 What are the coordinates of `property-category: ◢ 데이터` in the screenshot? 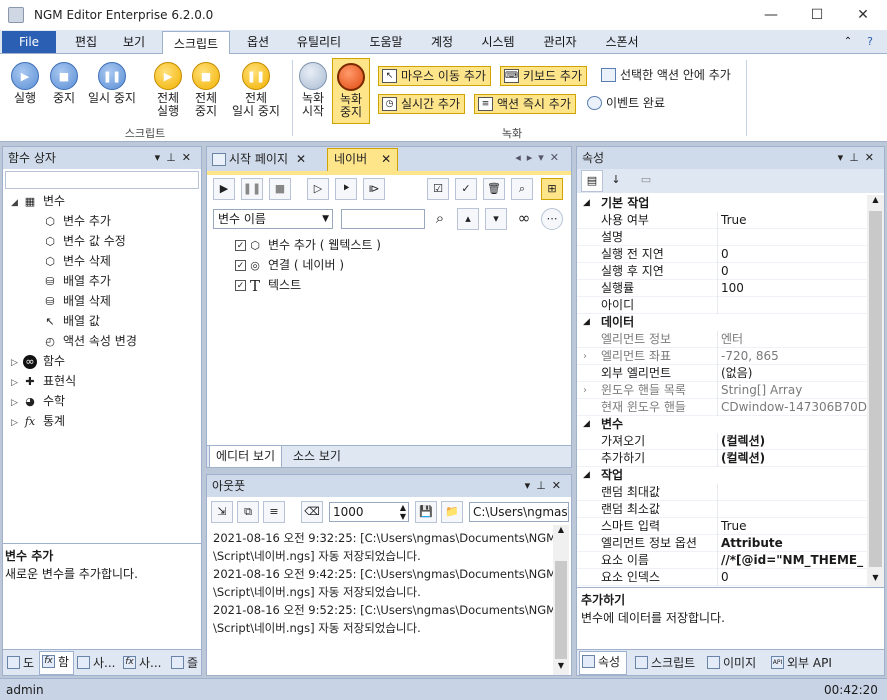 It's located at (722, 322).